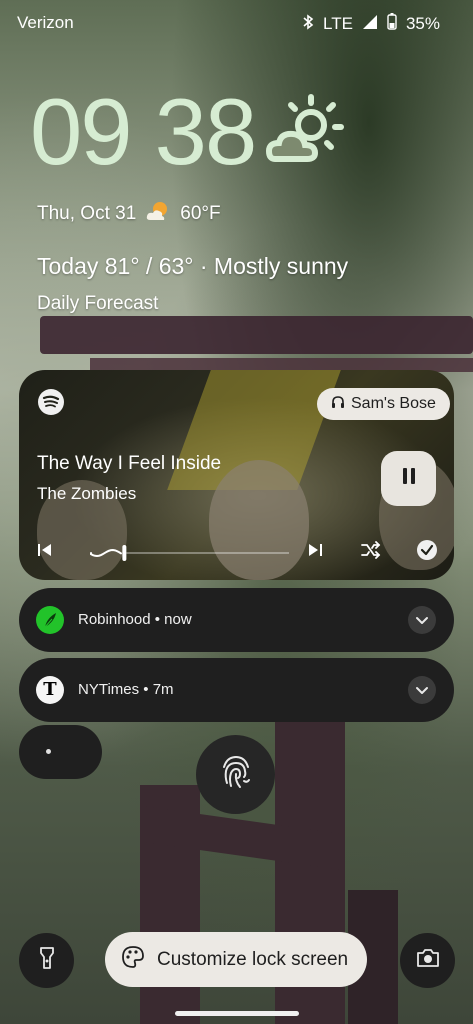 The width and height of the screenshot is (473, 1024). Describe the element at coordinates (97, 304) in the screenshot. I see `daily-forecast-link: Daily Forecast` at that location.